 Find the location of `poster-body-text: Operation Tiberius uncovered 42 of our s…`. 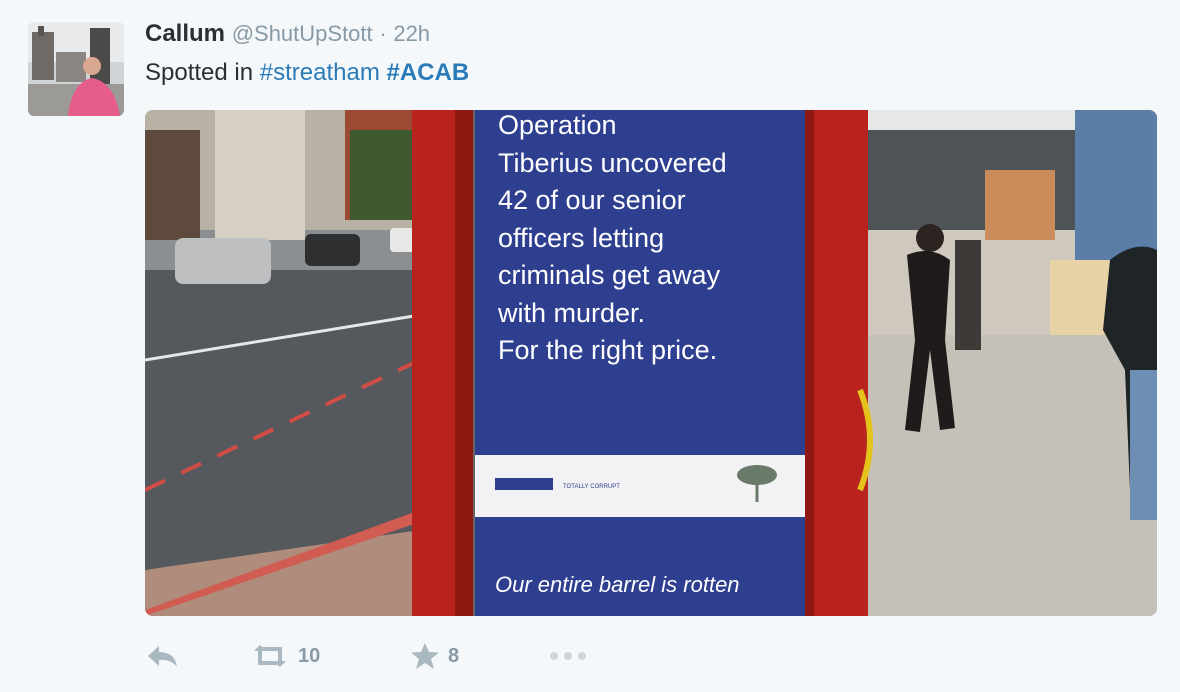

poster-body-text: Operation Tiberius uncovered 42 of our s… is located at coordinates (612, 237).